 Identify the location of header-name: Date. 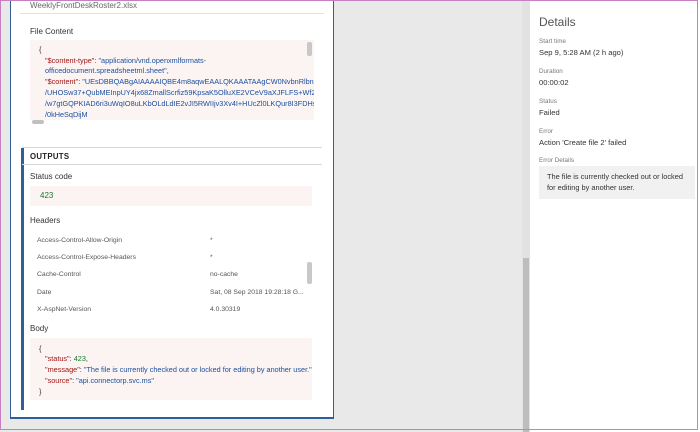
(44, 292).